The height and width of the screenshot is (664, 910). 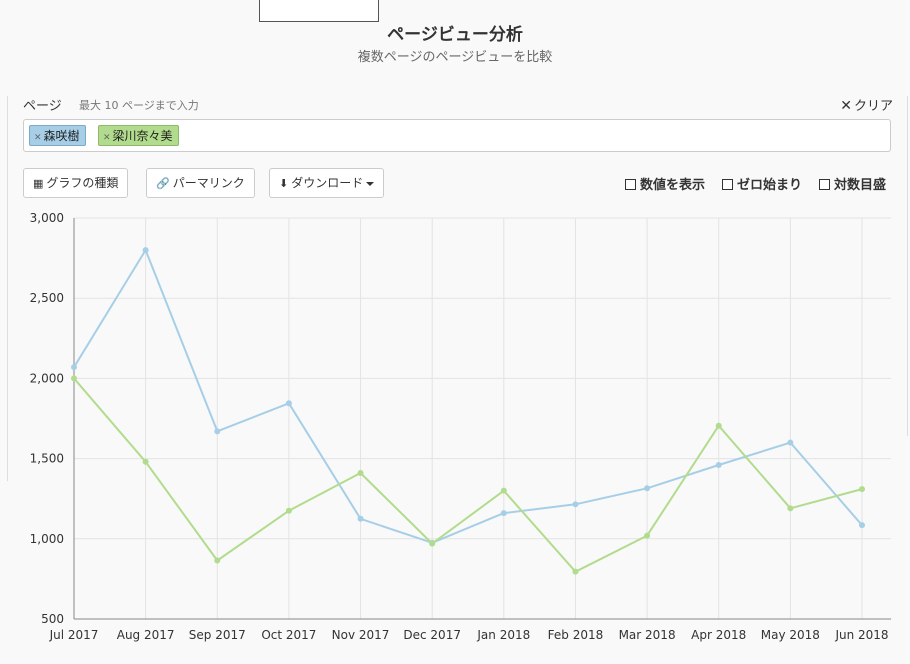 I want to click on x-tick-label: Feb 2018, so click(x=576, y=635).